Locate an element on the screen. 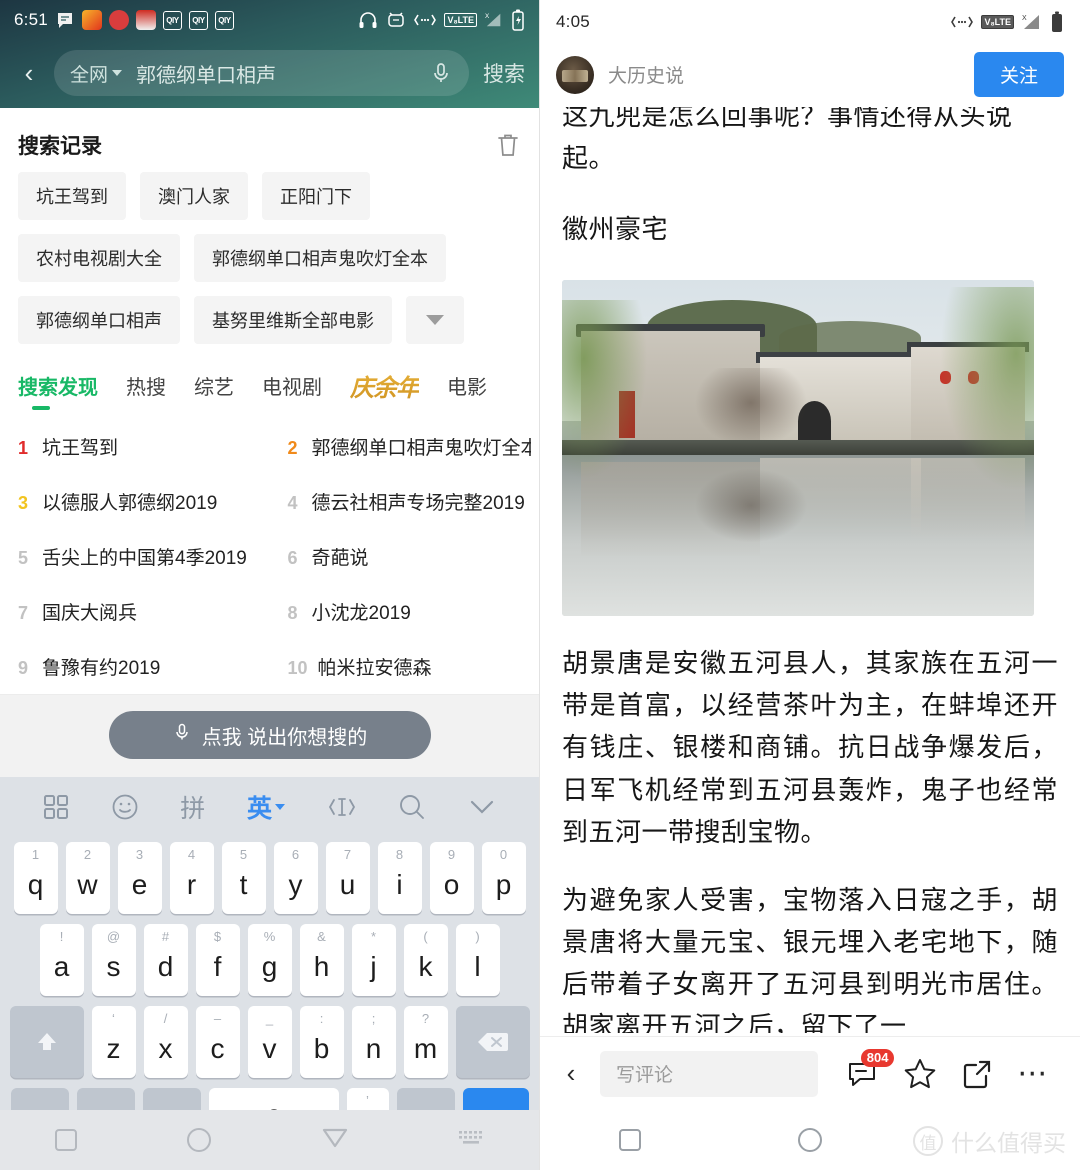 This screenshot has height=1170, width=1080. key-x: / x is located at coordinates (165, 1042).